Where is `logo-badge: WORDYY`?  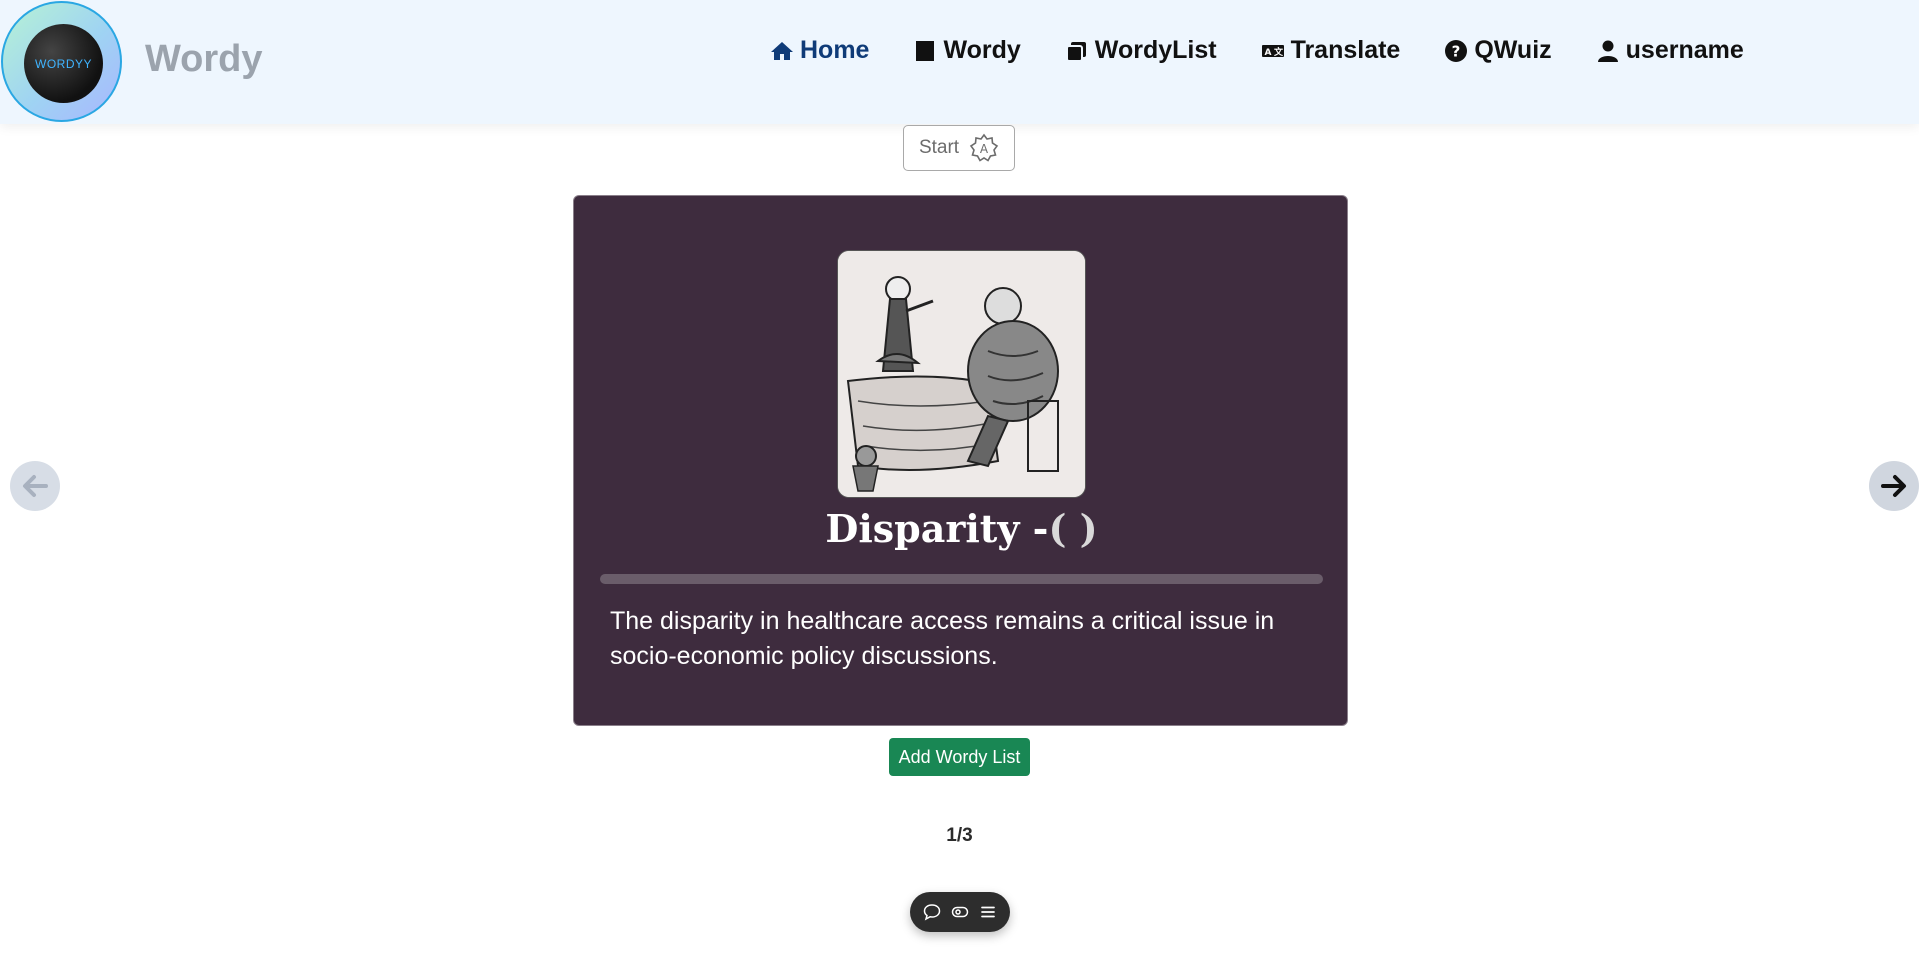 logo-badge: WORDYY is located at coordinates (63, 63).